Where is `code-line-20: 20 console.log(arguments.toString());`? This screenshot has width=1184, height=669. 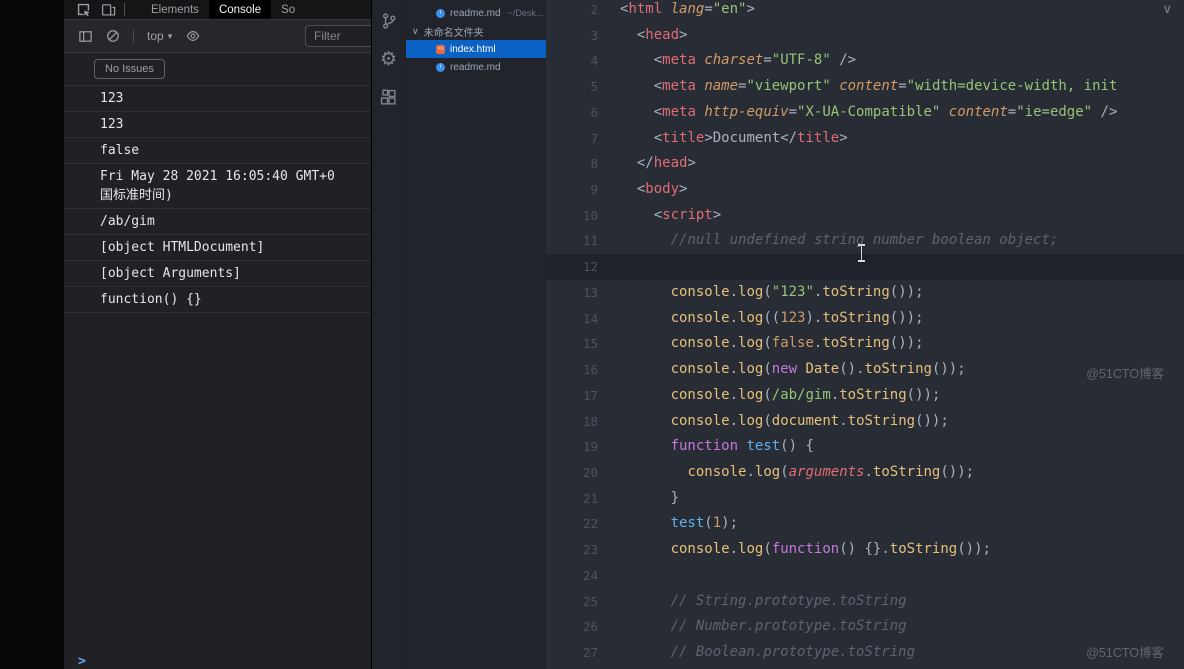 code-line-20: 20 console.log(arguments.toString()); is located at coordinates (865, 473).